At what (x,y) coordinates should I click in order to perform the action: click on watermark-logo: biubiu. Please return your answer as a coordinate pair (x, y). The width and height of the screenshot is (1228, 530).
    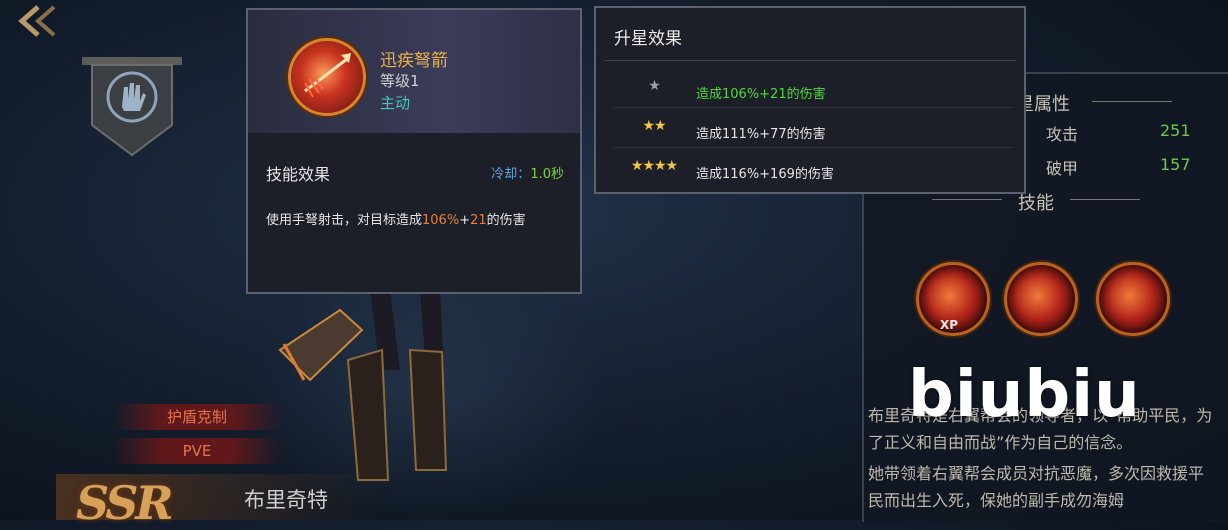
    Looking at the image, I should click on (1024, 395).